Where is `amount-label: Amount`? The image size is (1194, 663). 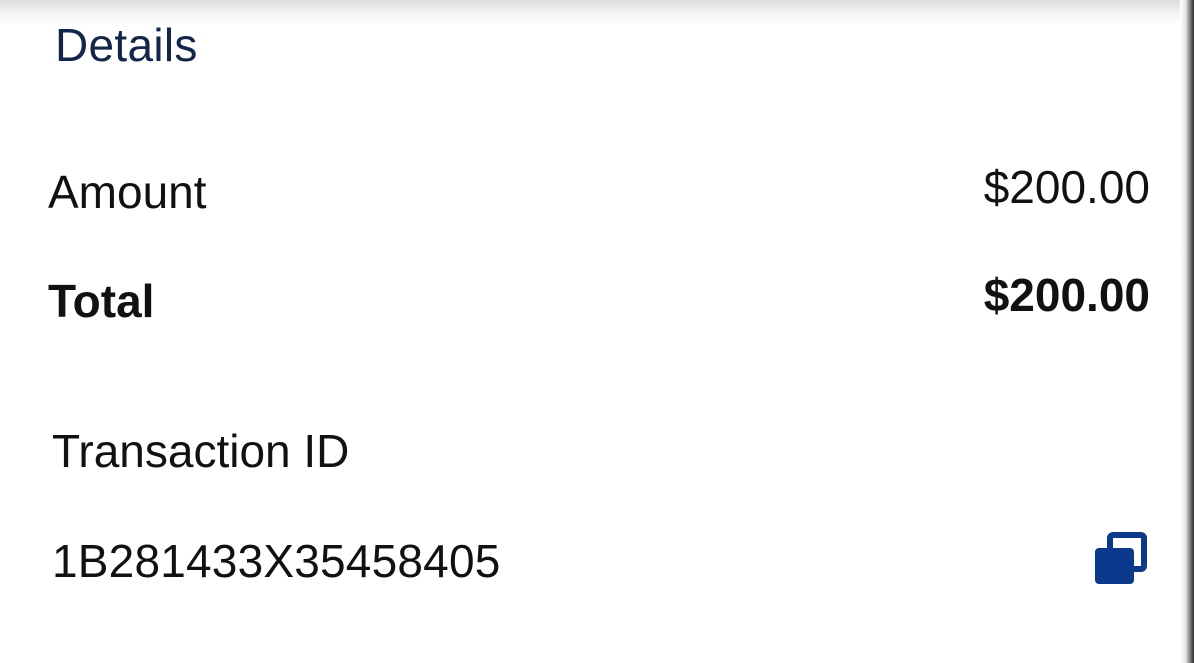
amount-label: Amount is located at coordinates (127, 192).